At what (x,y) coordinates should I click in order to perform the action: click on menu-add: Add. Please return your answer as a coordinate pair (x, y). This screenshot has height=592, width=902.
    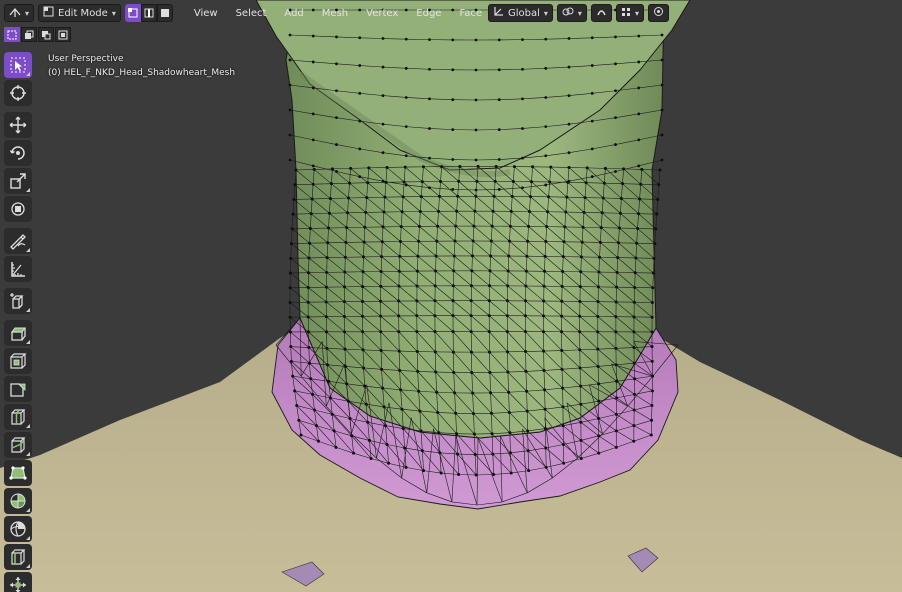
    Looking at the image, I should click on (293, 13).